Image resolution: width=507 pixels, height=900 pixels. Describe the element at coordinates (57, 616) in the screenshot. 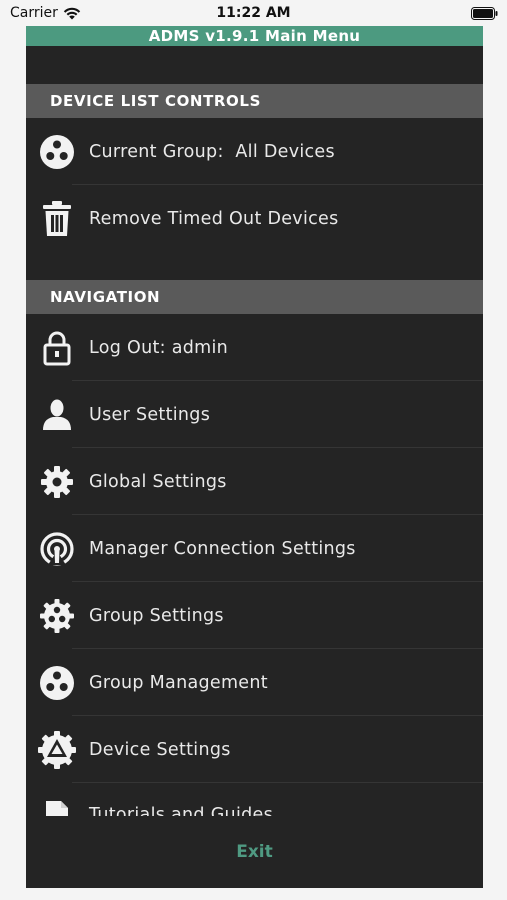

I see `group-gear-icon` at that location.